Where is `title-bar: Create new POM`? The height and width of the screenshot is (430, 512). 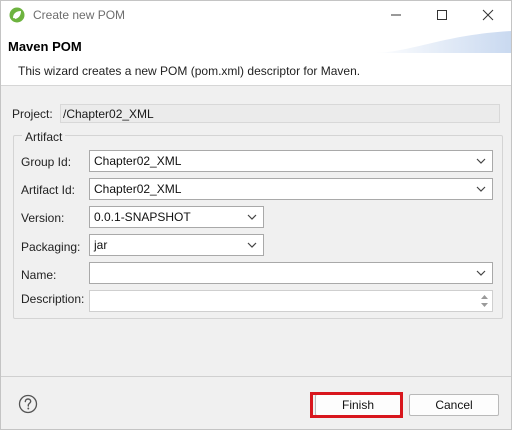
title-bar: Create new POM is located at coordinates (256, 15).